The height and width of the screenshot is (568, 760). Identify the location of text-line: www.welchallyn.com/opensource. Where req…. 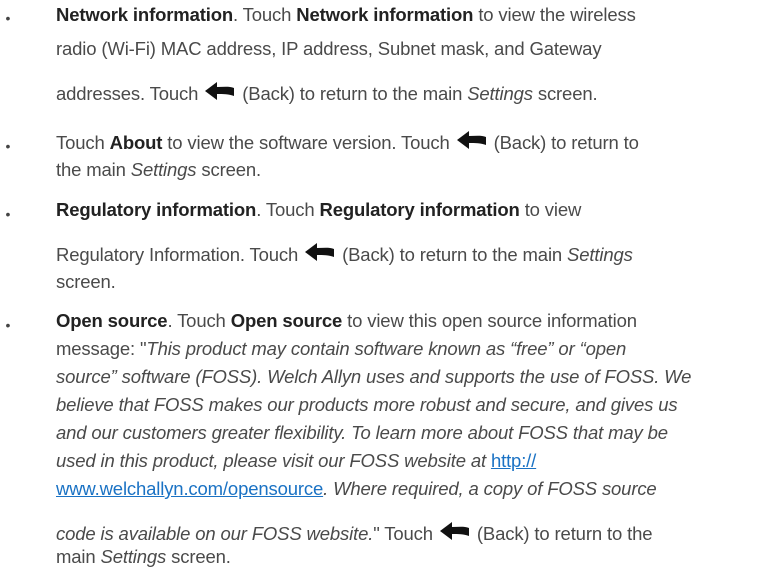
(356, 489).